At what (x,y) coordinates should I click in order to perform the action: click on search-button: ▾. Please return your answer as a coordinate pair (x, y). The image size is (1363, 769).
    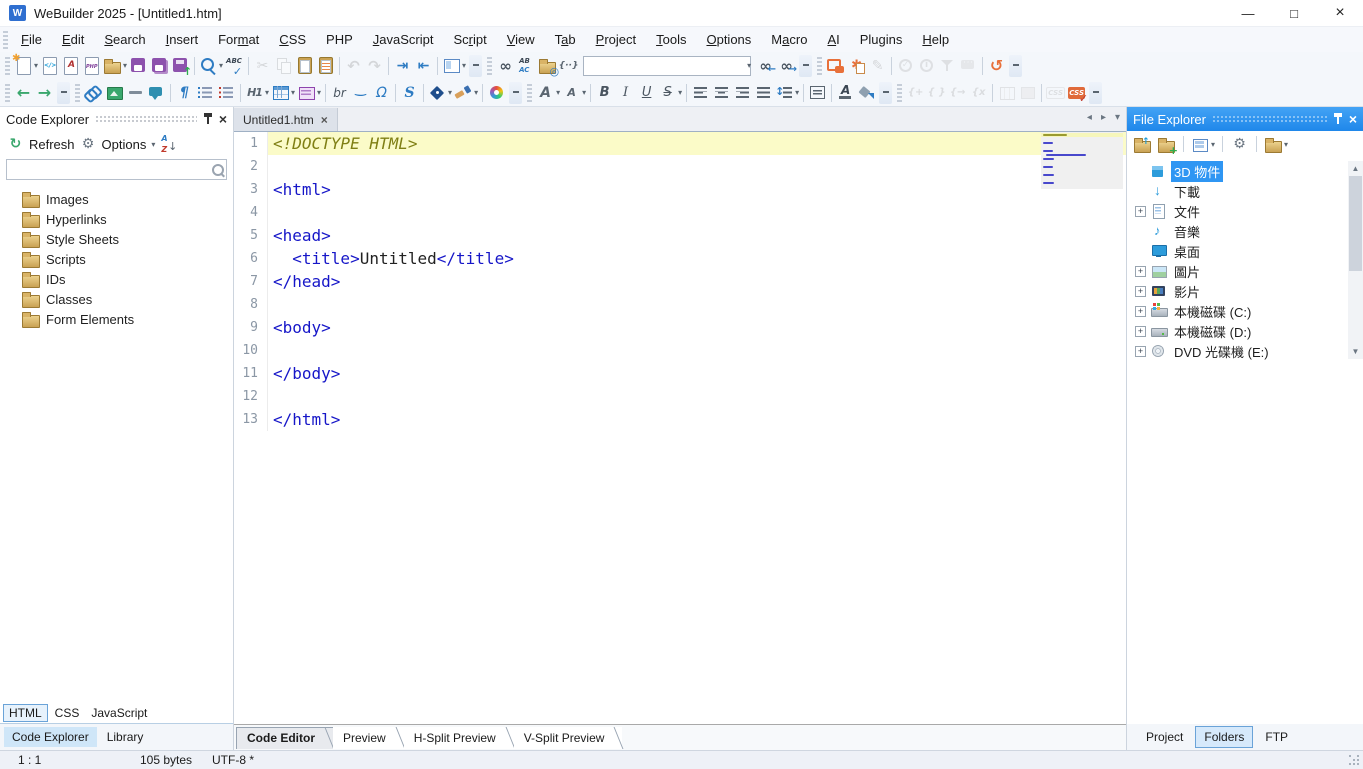
    Looking at the image, I should click on (211, 66).